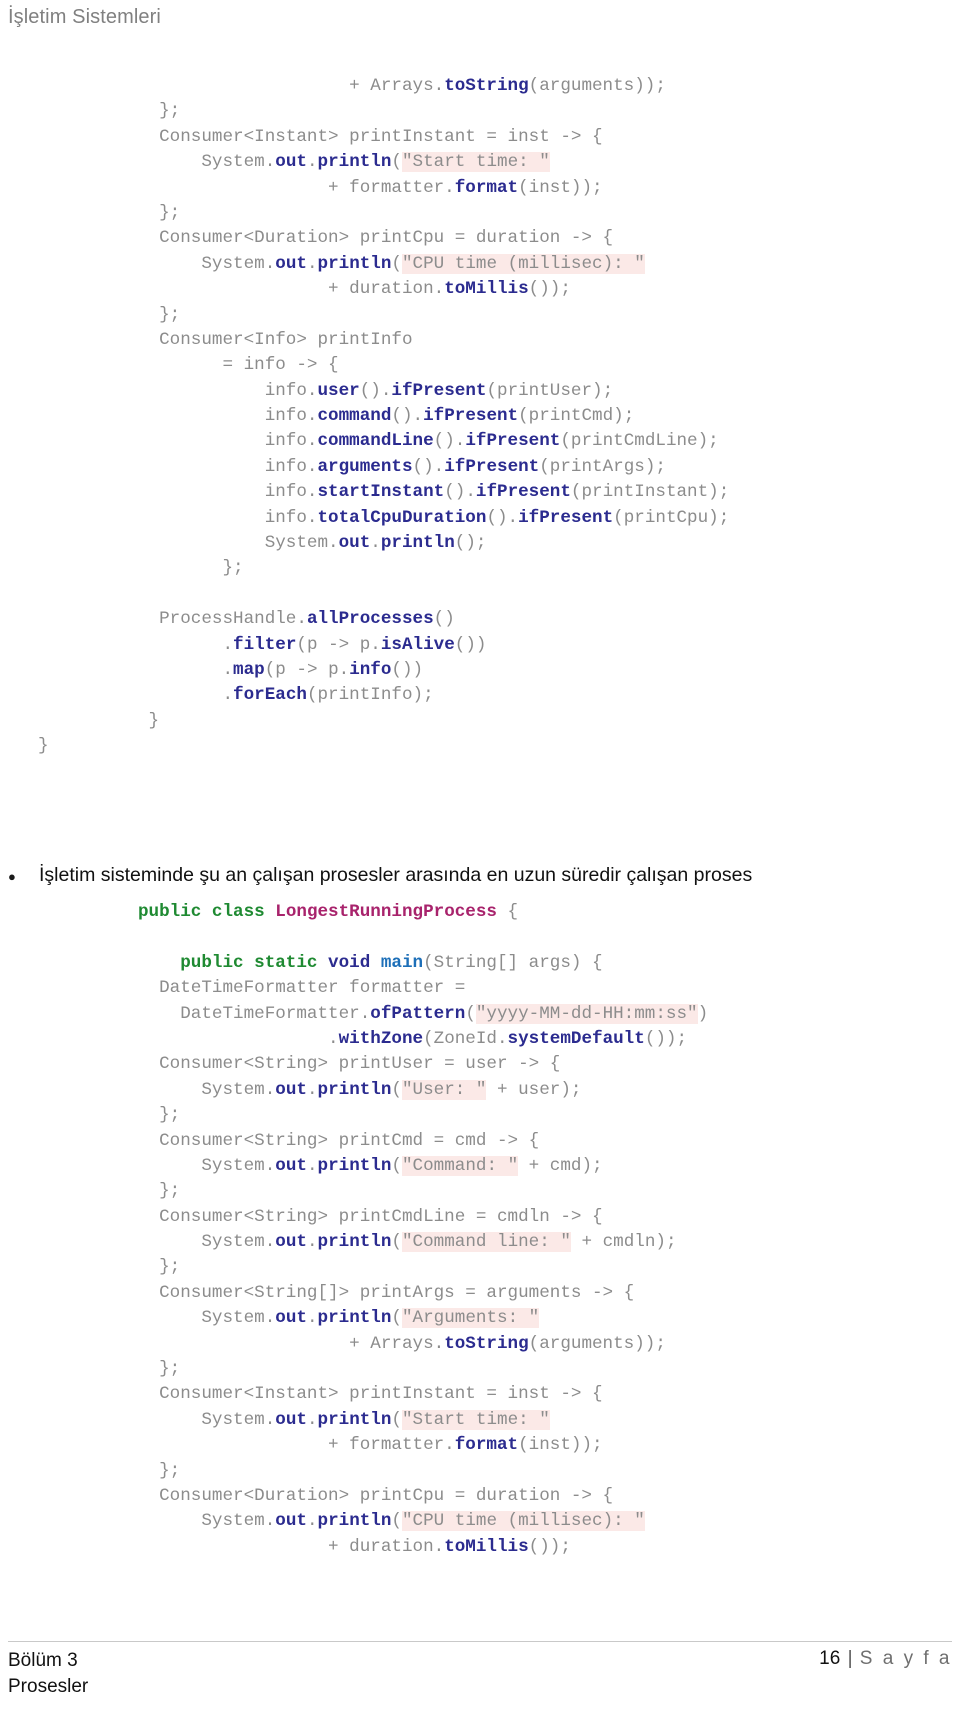 Image resolution: width=960 pixels, height=1714 pixels. What do you see at coordinates (381, 492) in the screenshot?
I see `code-token: startInstant` at bounding box center [381, 492].